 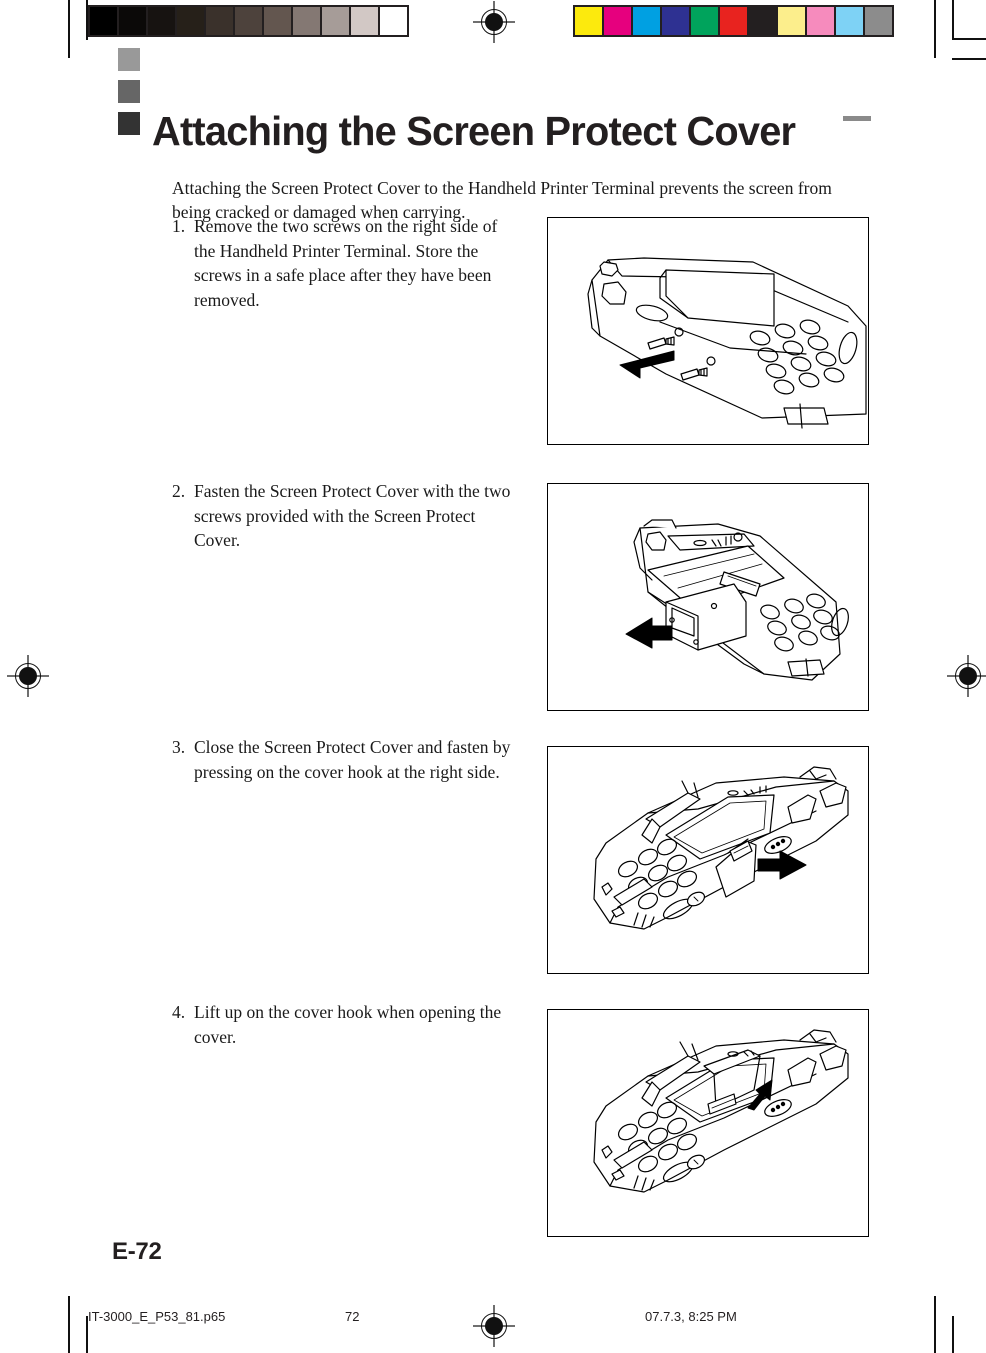 I want to click on figure-remove-screws, so click(x=708, y=331).